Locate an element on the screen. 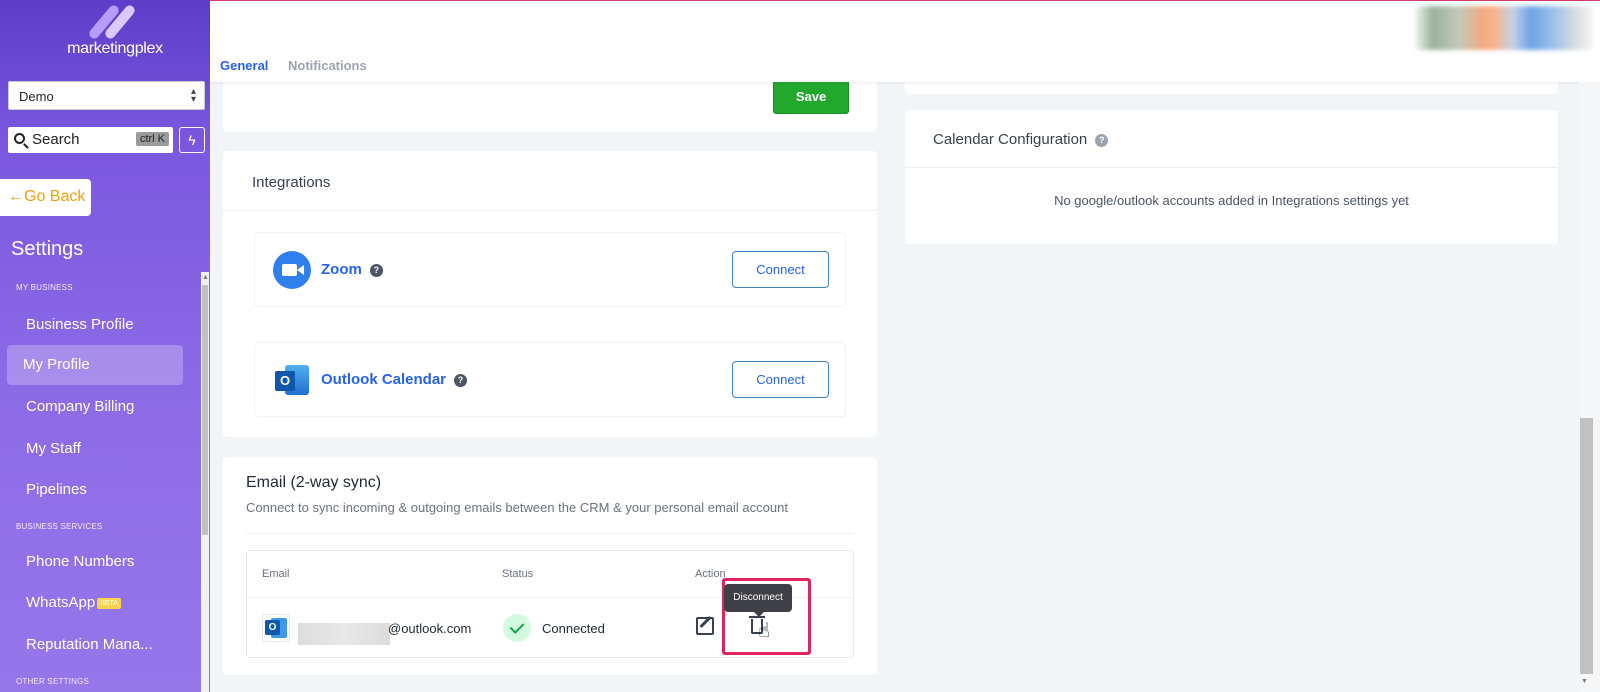  scroll-down-icon: ▼ is located at coordinates (1584, 681).